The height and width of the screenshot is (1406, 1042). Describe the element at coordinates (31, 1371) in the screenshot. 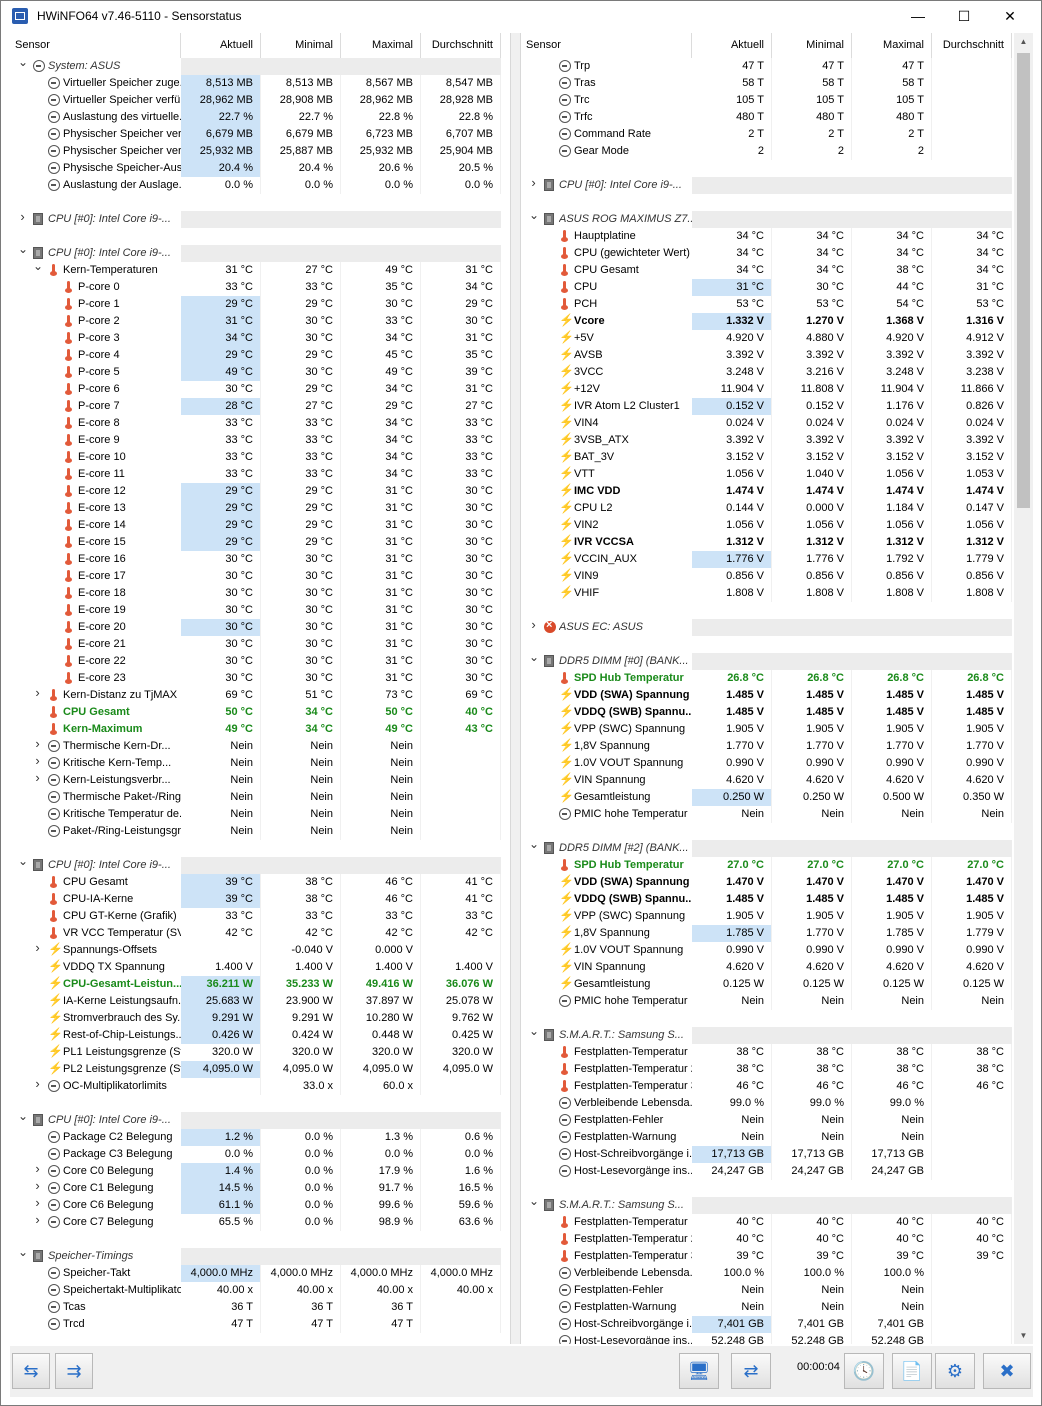

I see `nav-back-button: ⇆` at that location.